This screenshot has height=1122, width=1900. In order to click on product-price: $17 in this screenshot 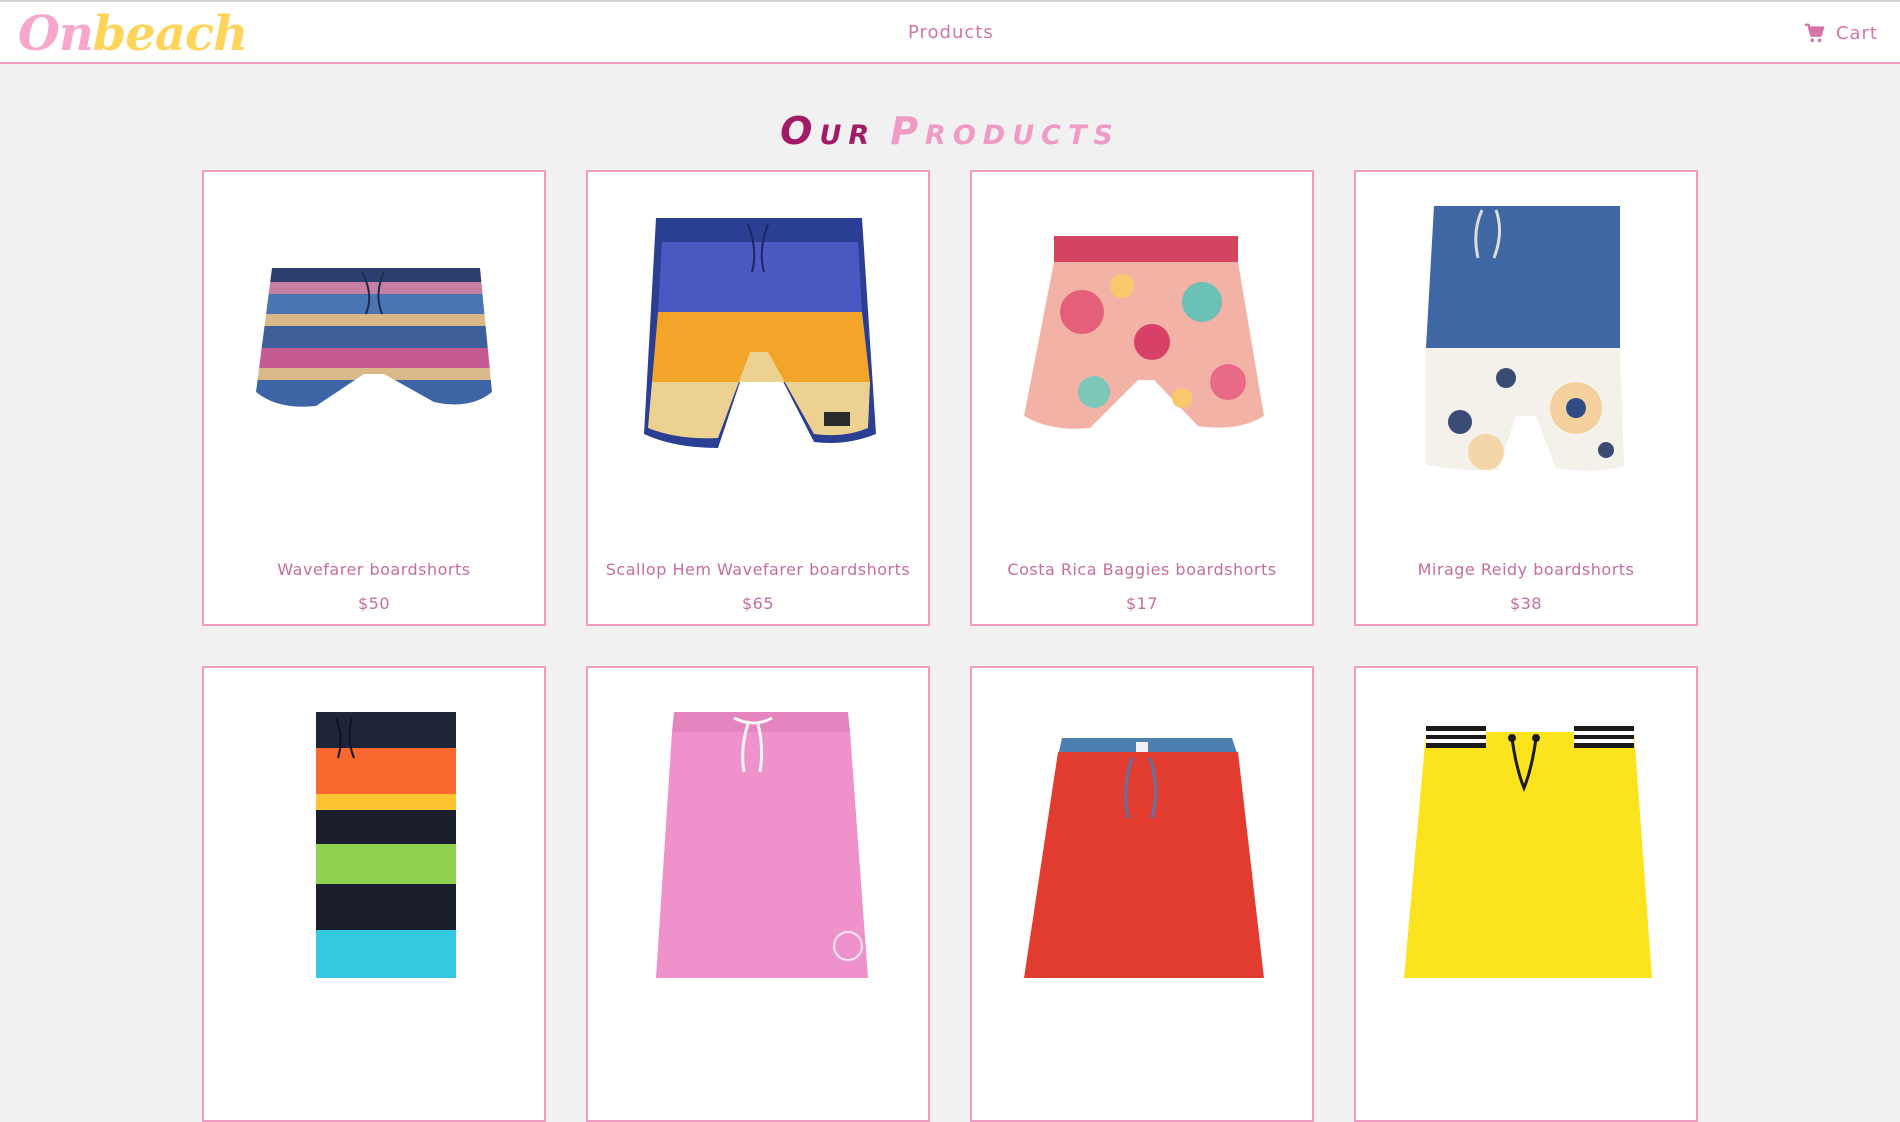, I will do `click(1142, 603)`.